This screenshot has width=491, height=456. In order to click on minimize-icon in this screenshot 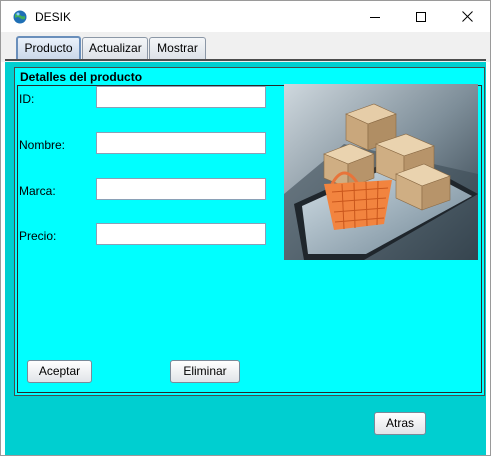, I will do `click(375, 17)`.